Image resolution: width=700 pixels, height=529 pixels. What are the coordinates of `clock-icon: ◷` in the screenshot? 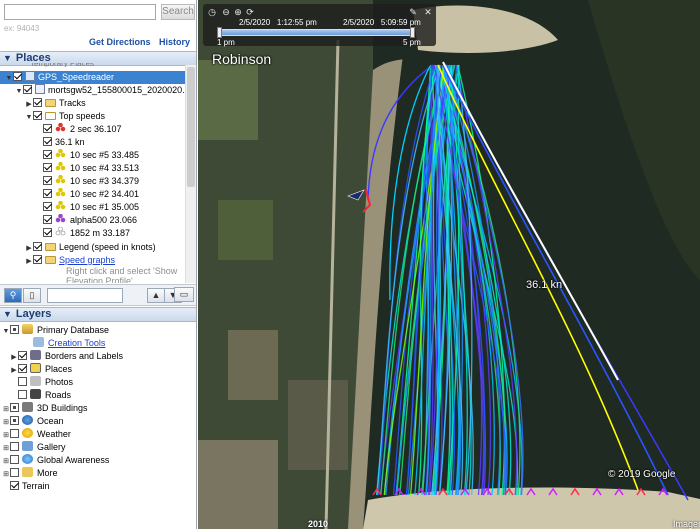 It's located at (212, 12).